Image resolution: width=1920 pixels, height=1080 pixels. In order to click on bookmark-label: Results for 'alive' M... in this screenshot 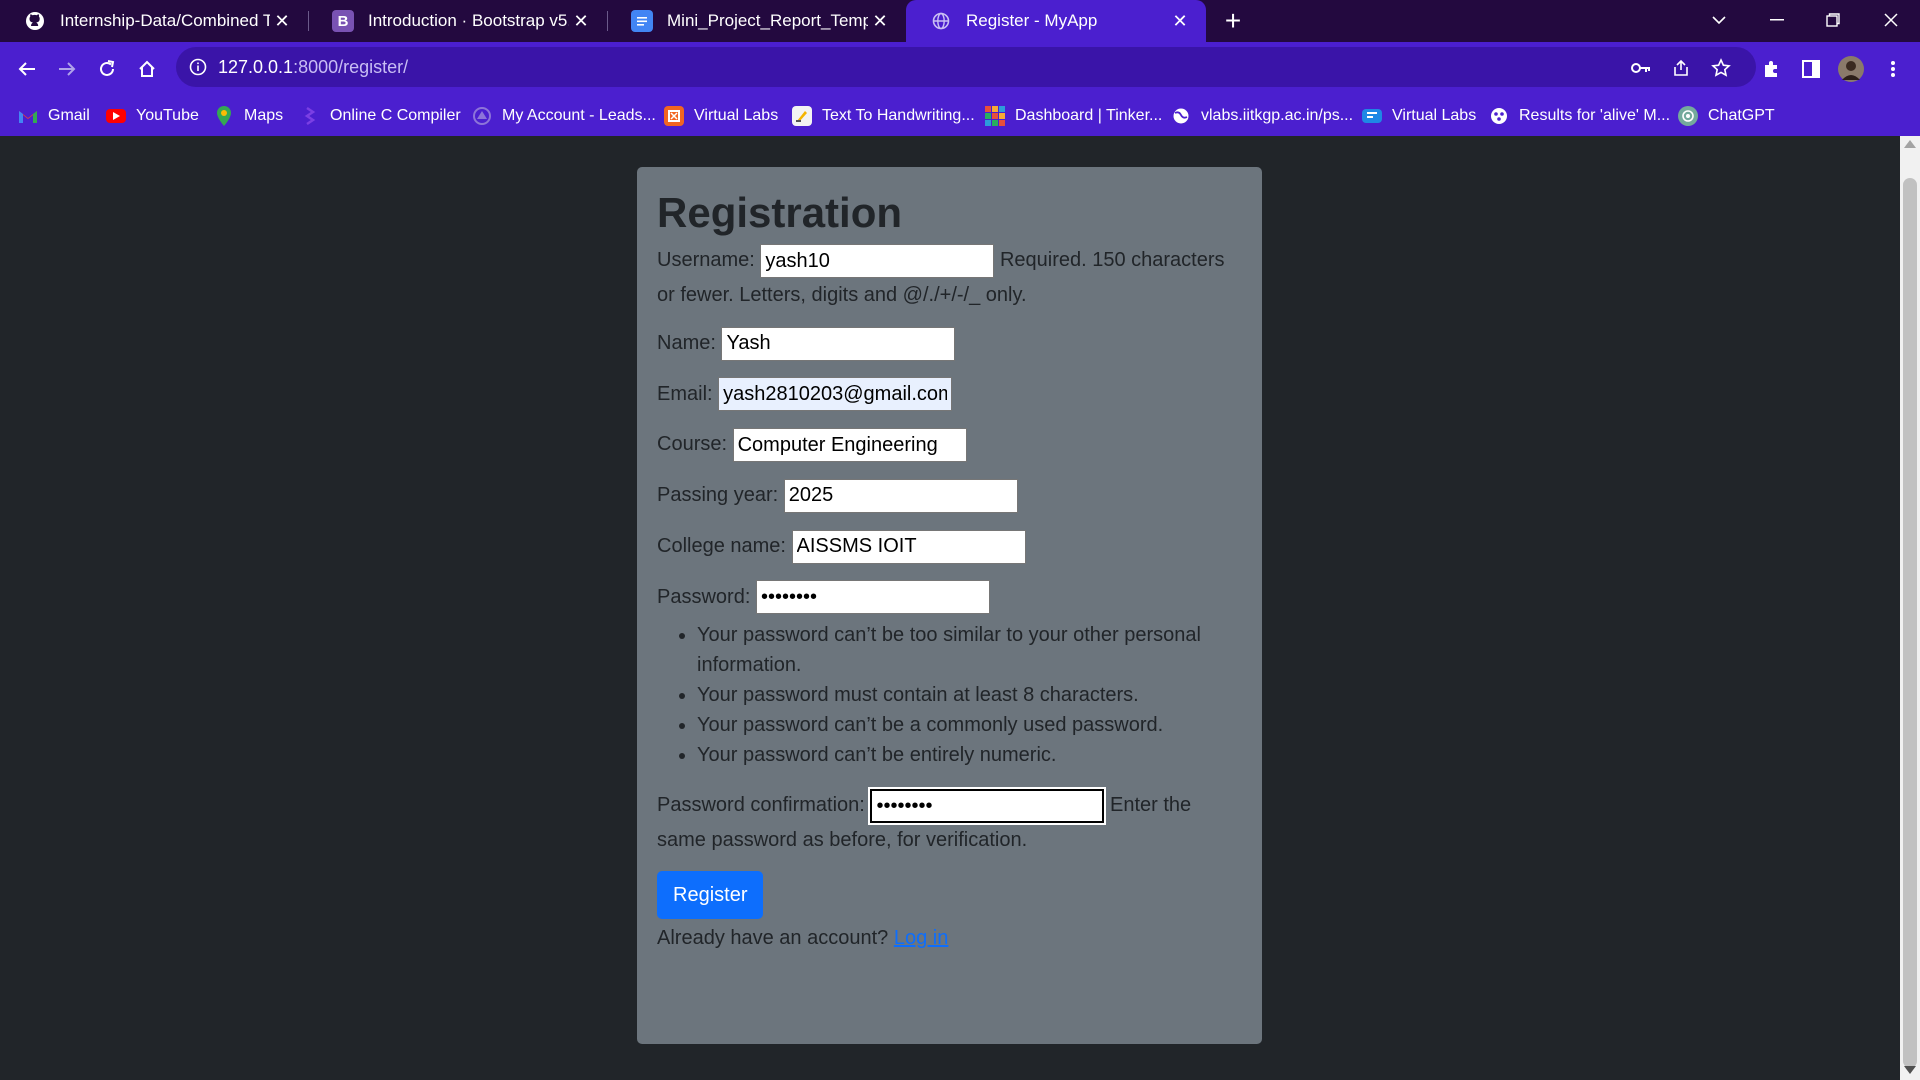, I will do `click(1595, 115)`.